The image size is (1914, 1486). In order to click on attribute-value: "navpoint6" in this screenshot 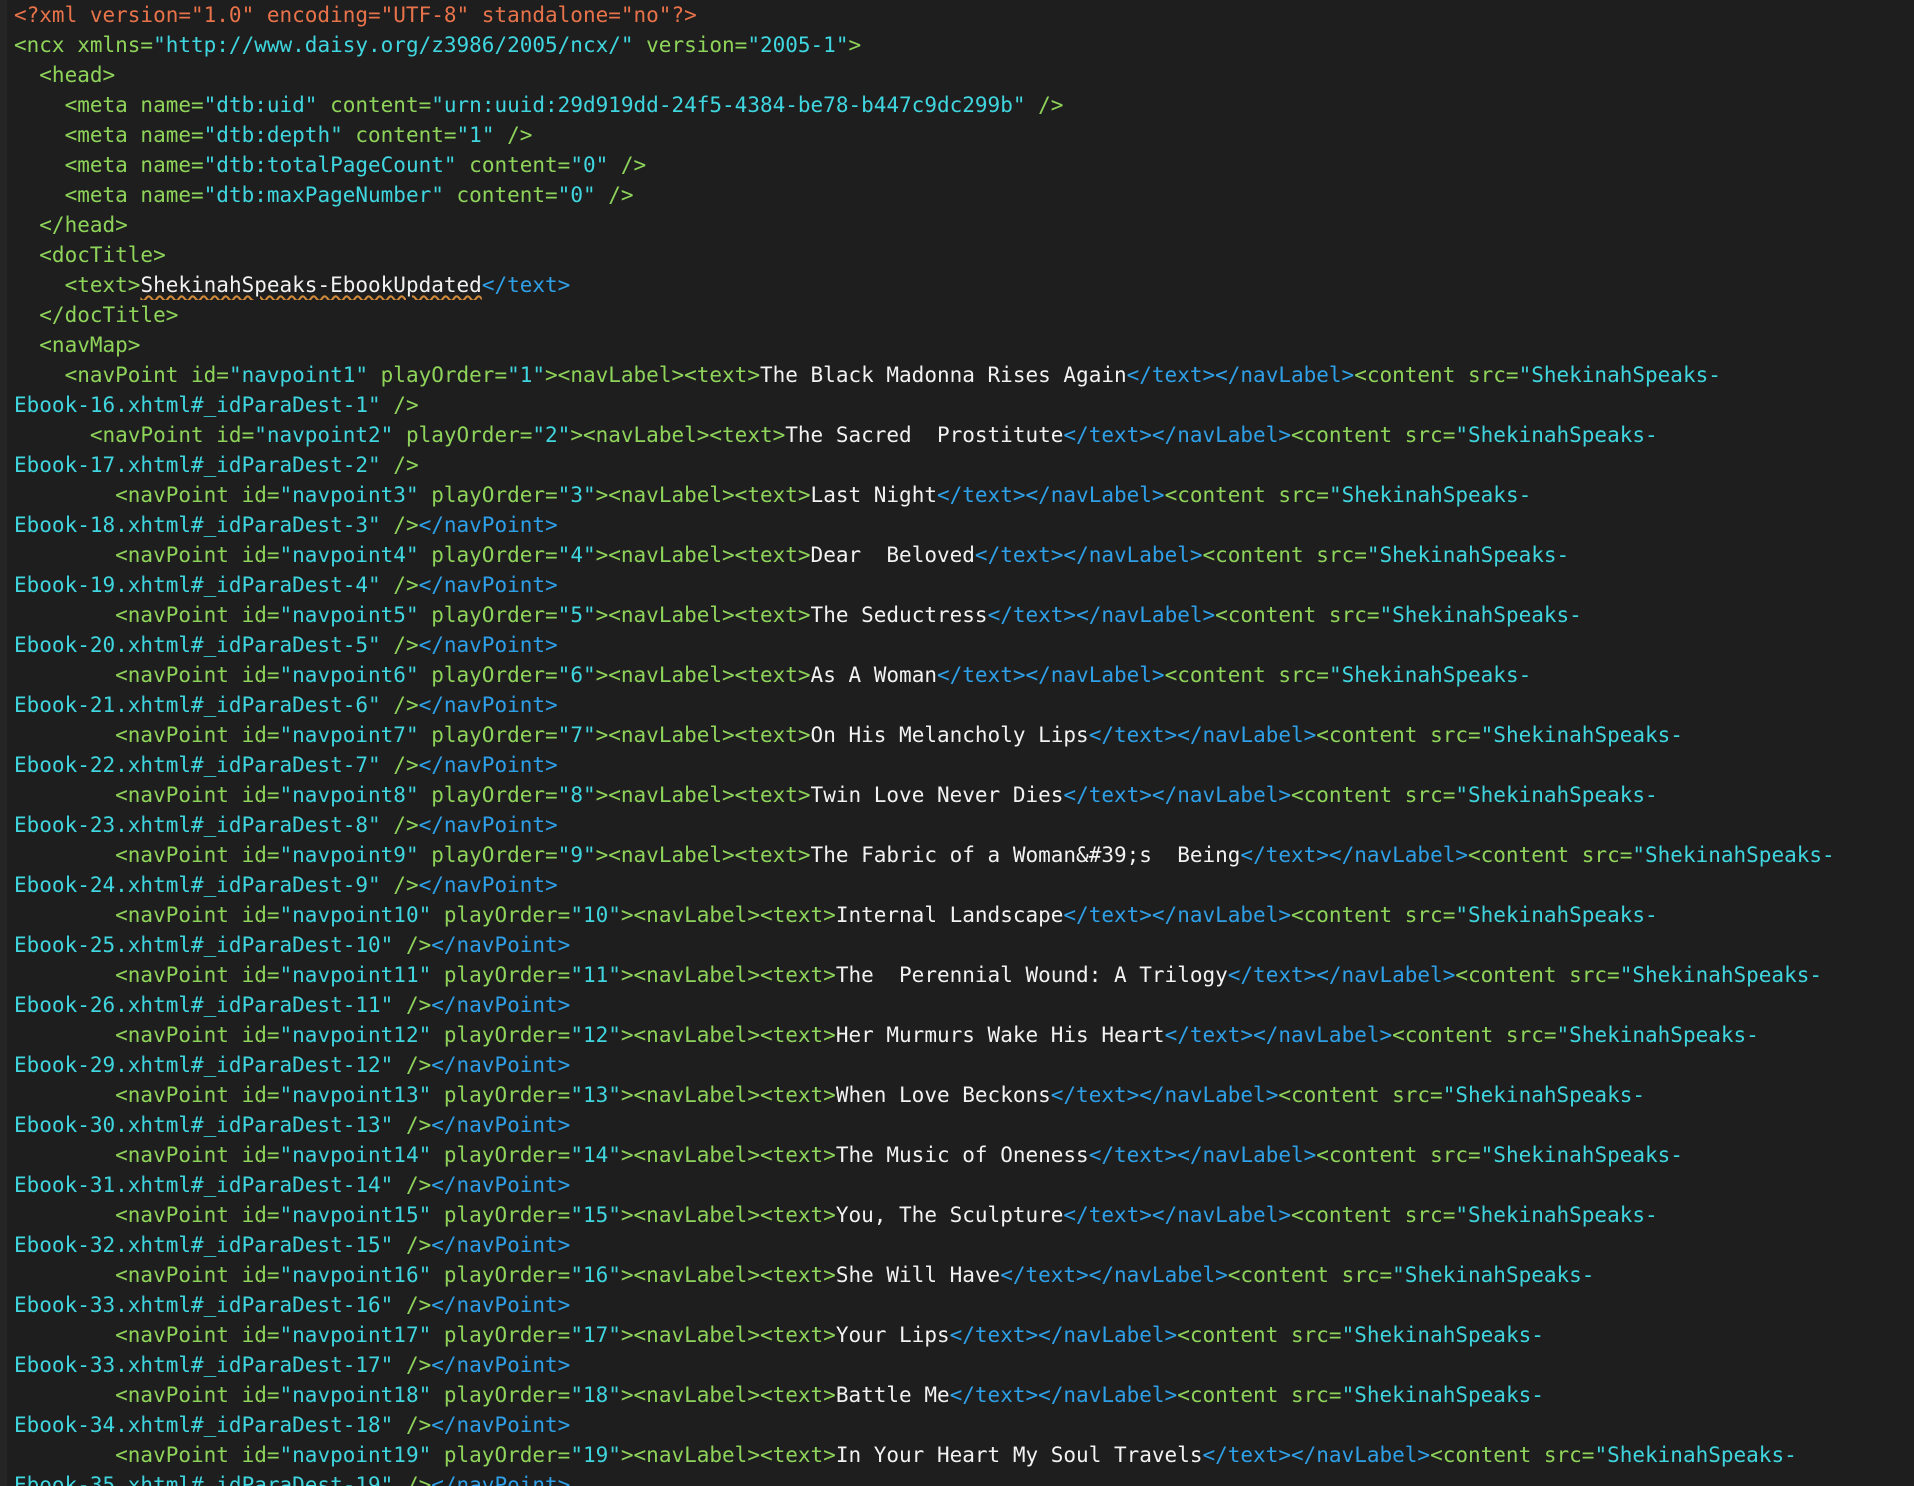, I will do `click(349, 675)`.